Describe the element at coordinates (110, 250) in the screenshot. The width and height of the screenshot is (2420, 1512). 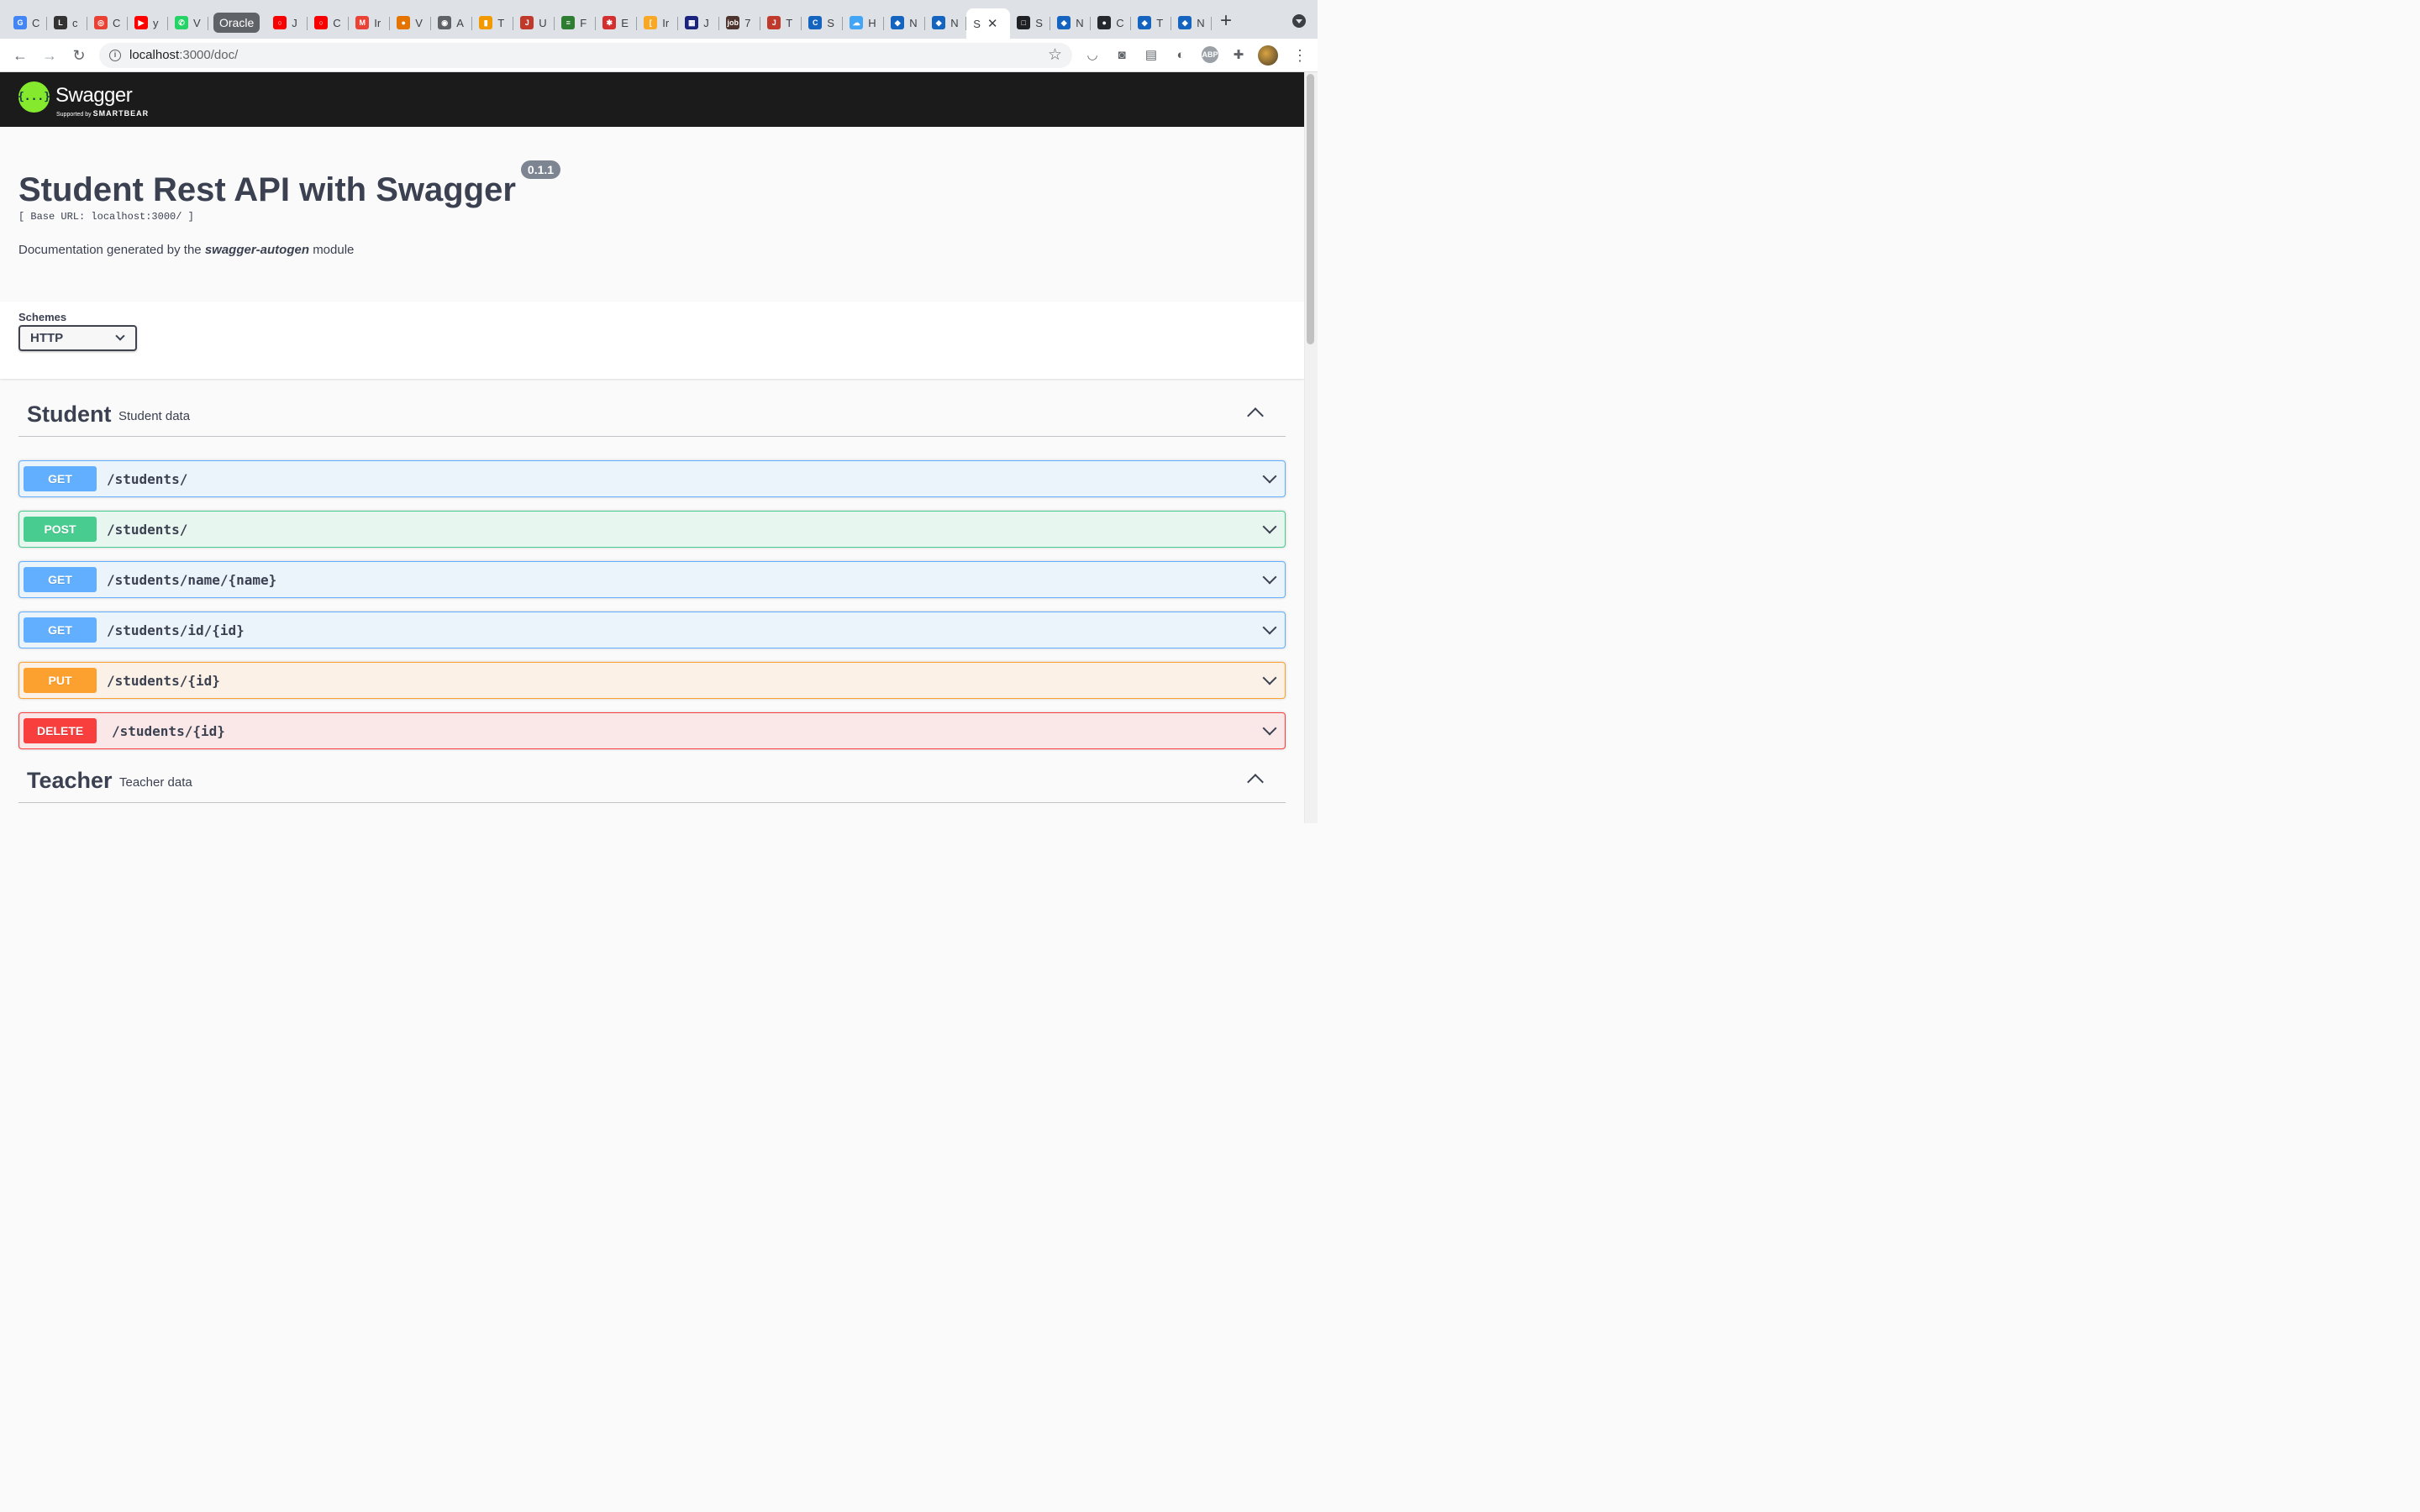
I see `description-prefix: Documentation generated by the` at that location.